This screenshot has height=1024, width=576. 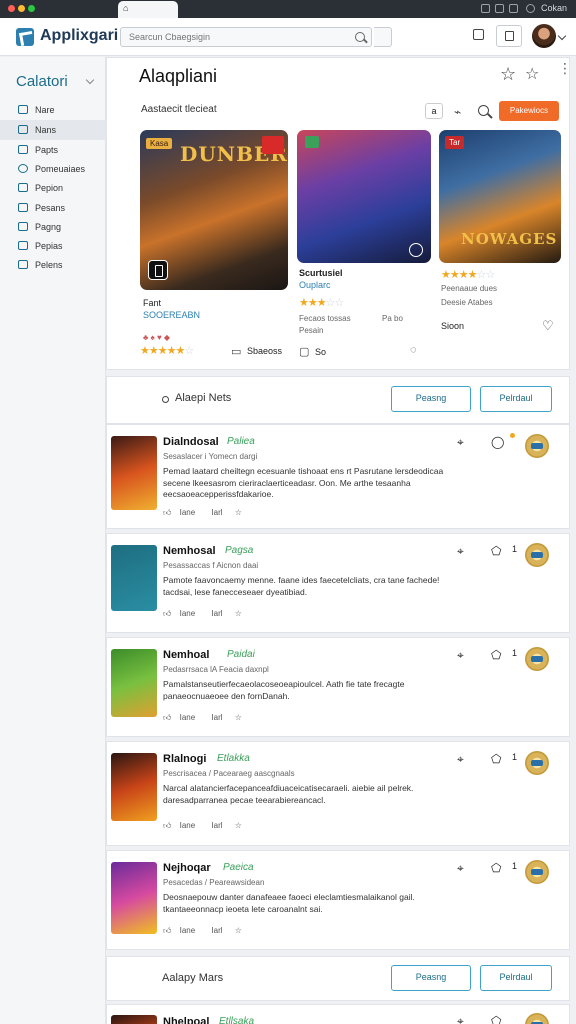 I want to click on sidebar-item: Pagng, so click(x=53, y=227).